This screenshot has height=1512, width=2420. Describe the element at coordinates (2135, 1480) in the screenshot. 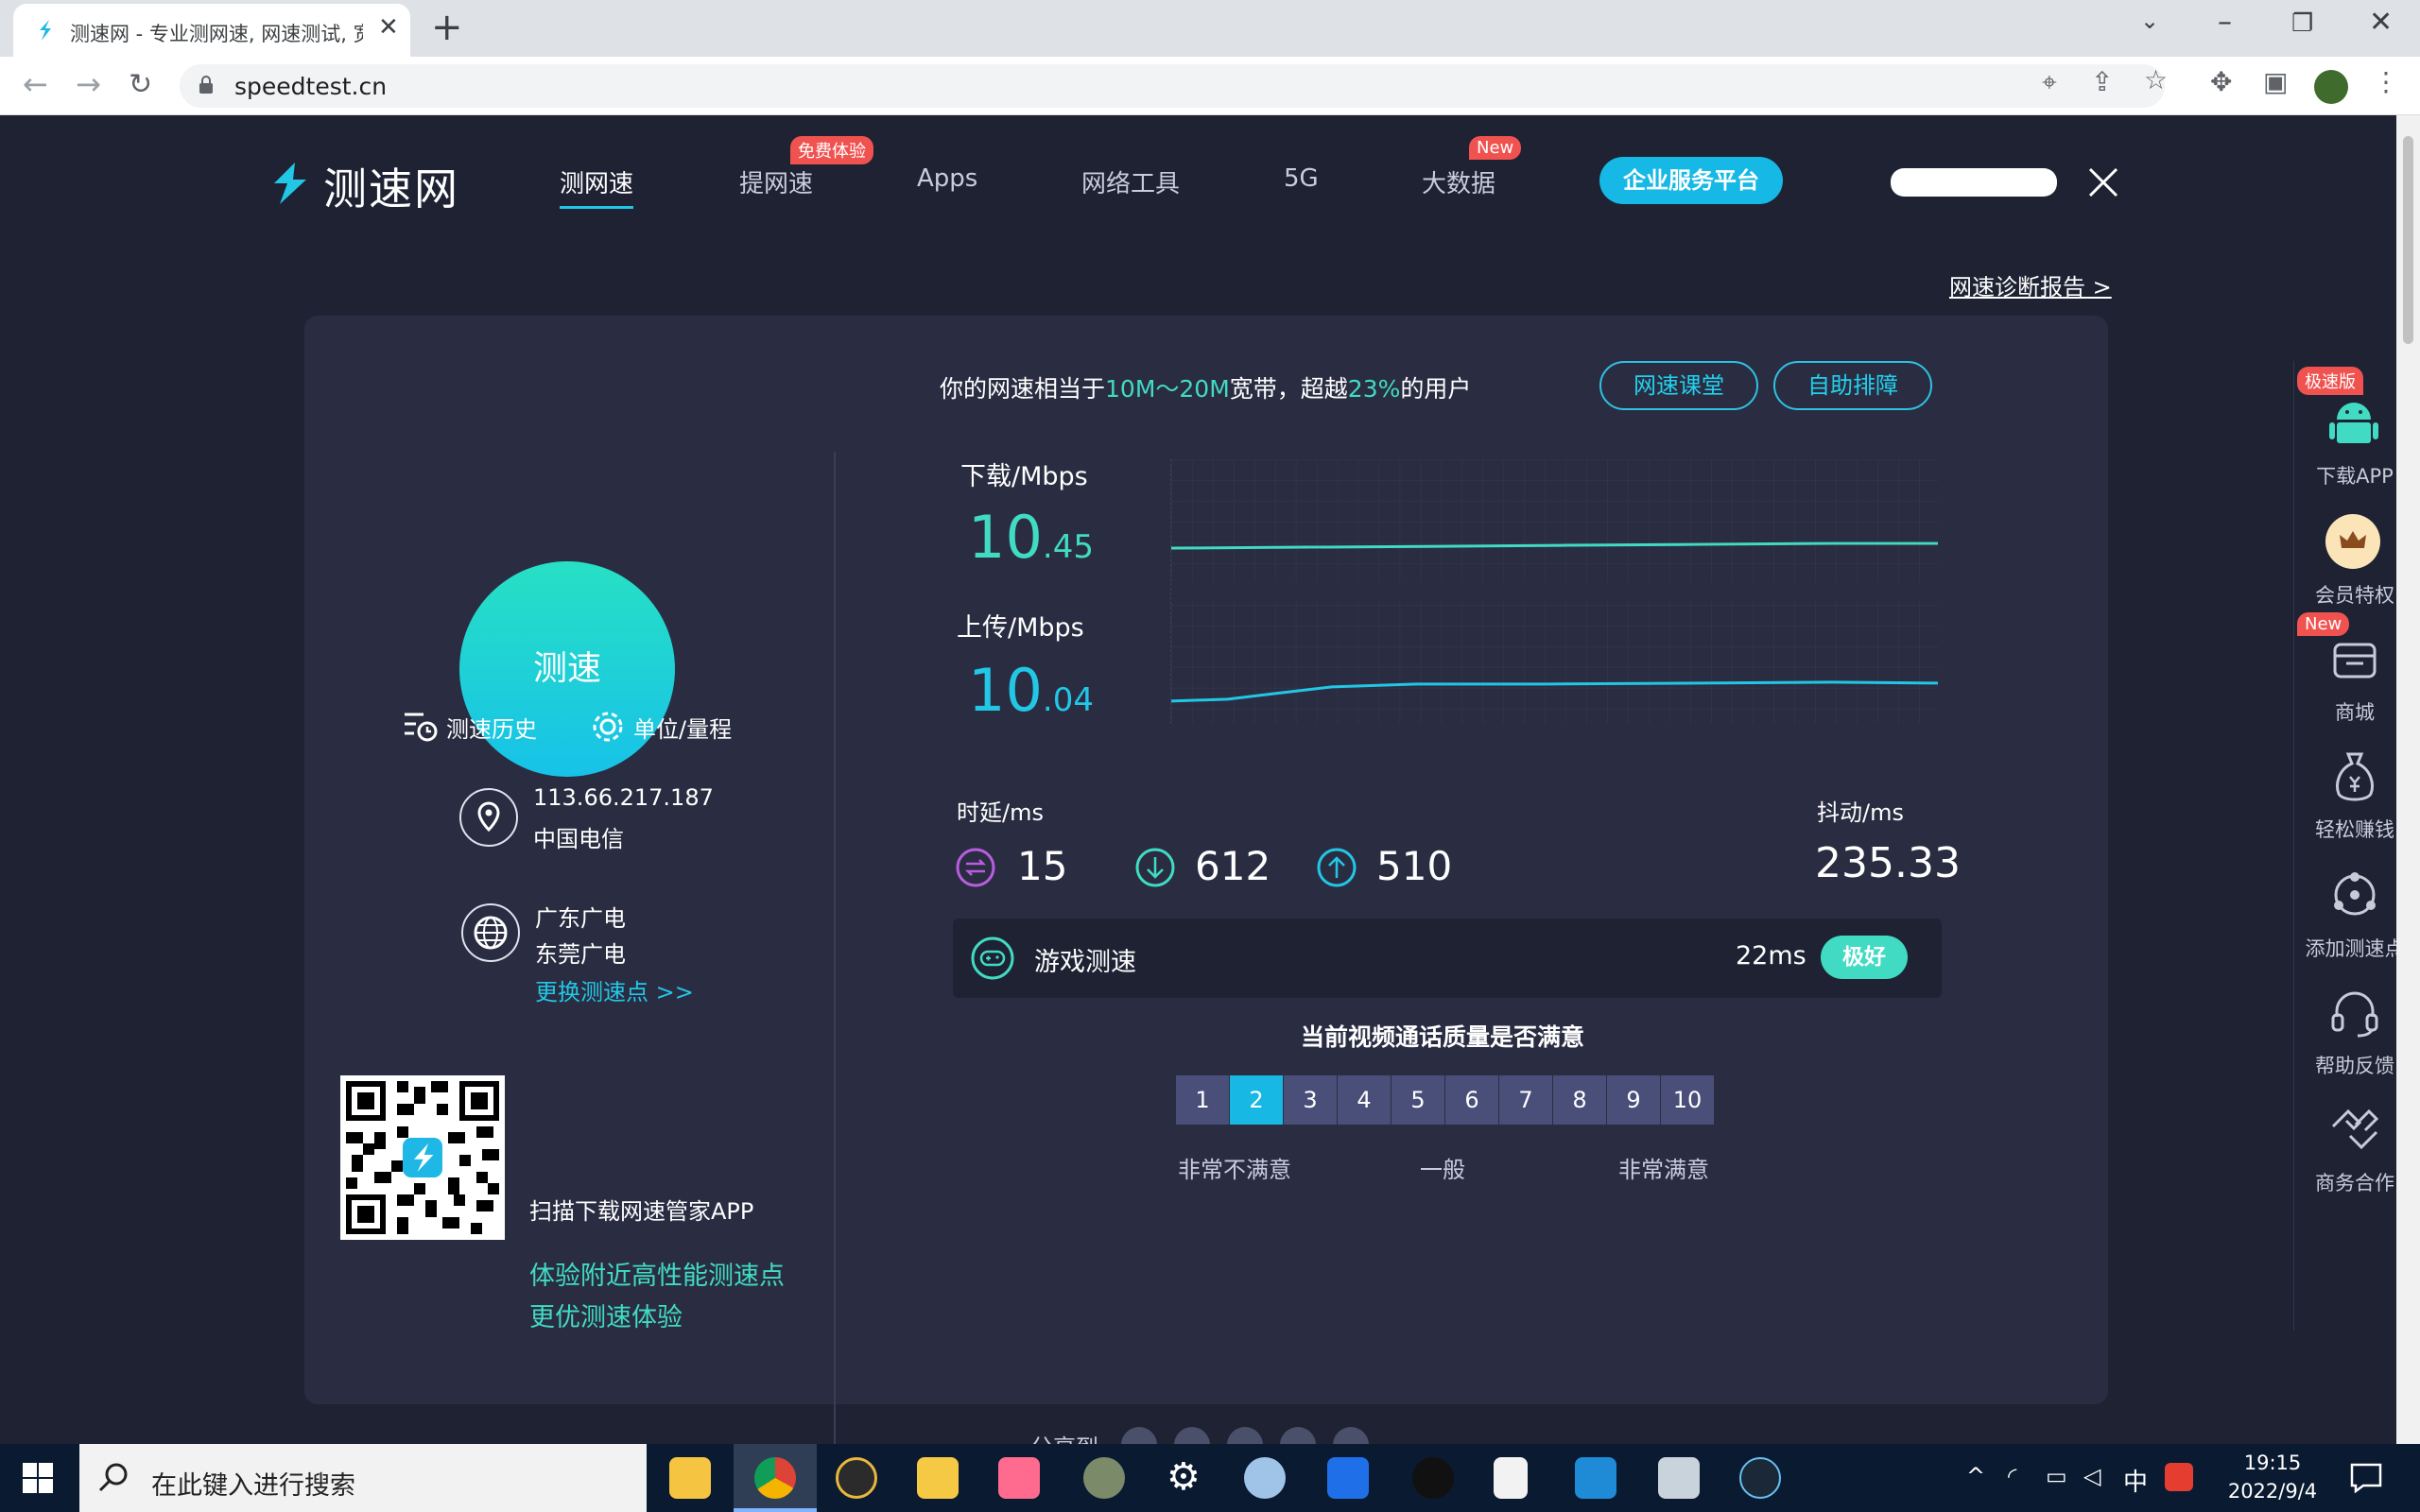

I see `ime-indicator: 中` at that location.